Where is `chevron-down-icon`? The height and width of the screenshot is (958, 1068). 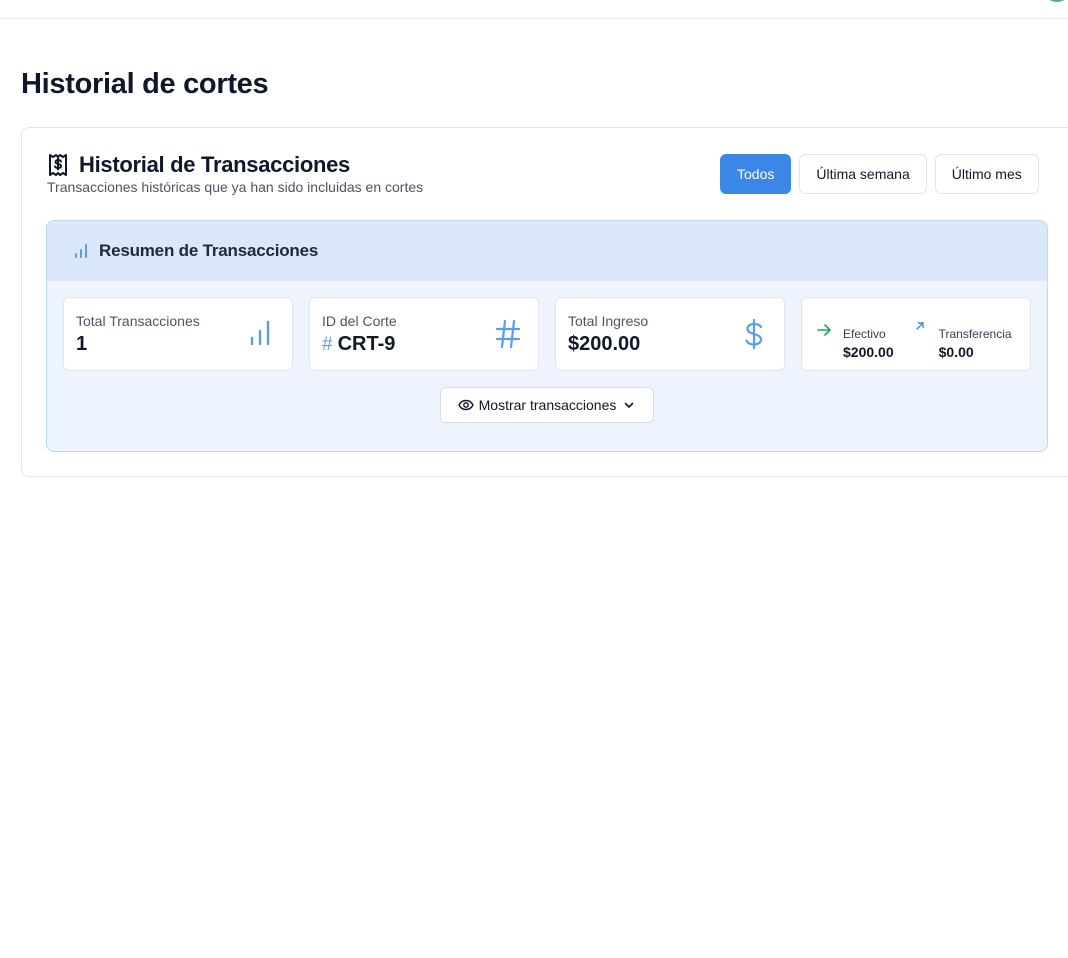
chevron-down-icon is located at coordinates (629, 405).